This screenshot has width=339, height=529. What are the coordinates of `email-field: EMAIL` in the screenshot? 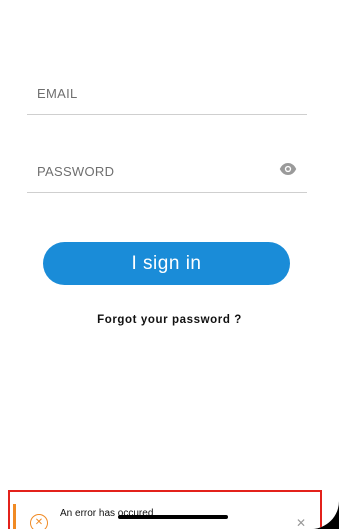 It's located at (167, 99).